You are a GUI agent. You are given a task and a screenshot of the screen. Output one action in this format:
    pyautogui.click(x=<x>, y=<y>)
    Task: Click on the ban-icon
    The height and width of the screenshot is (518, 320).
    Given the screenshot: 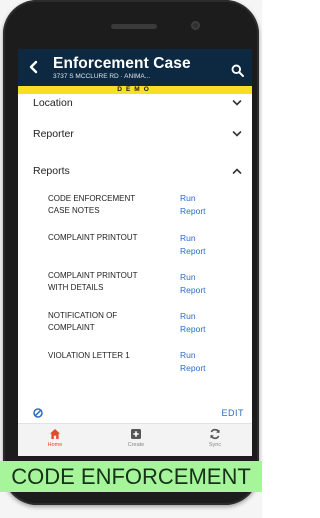 What is the action you would take?
    pyautogui.click(x=38, y=413)
    